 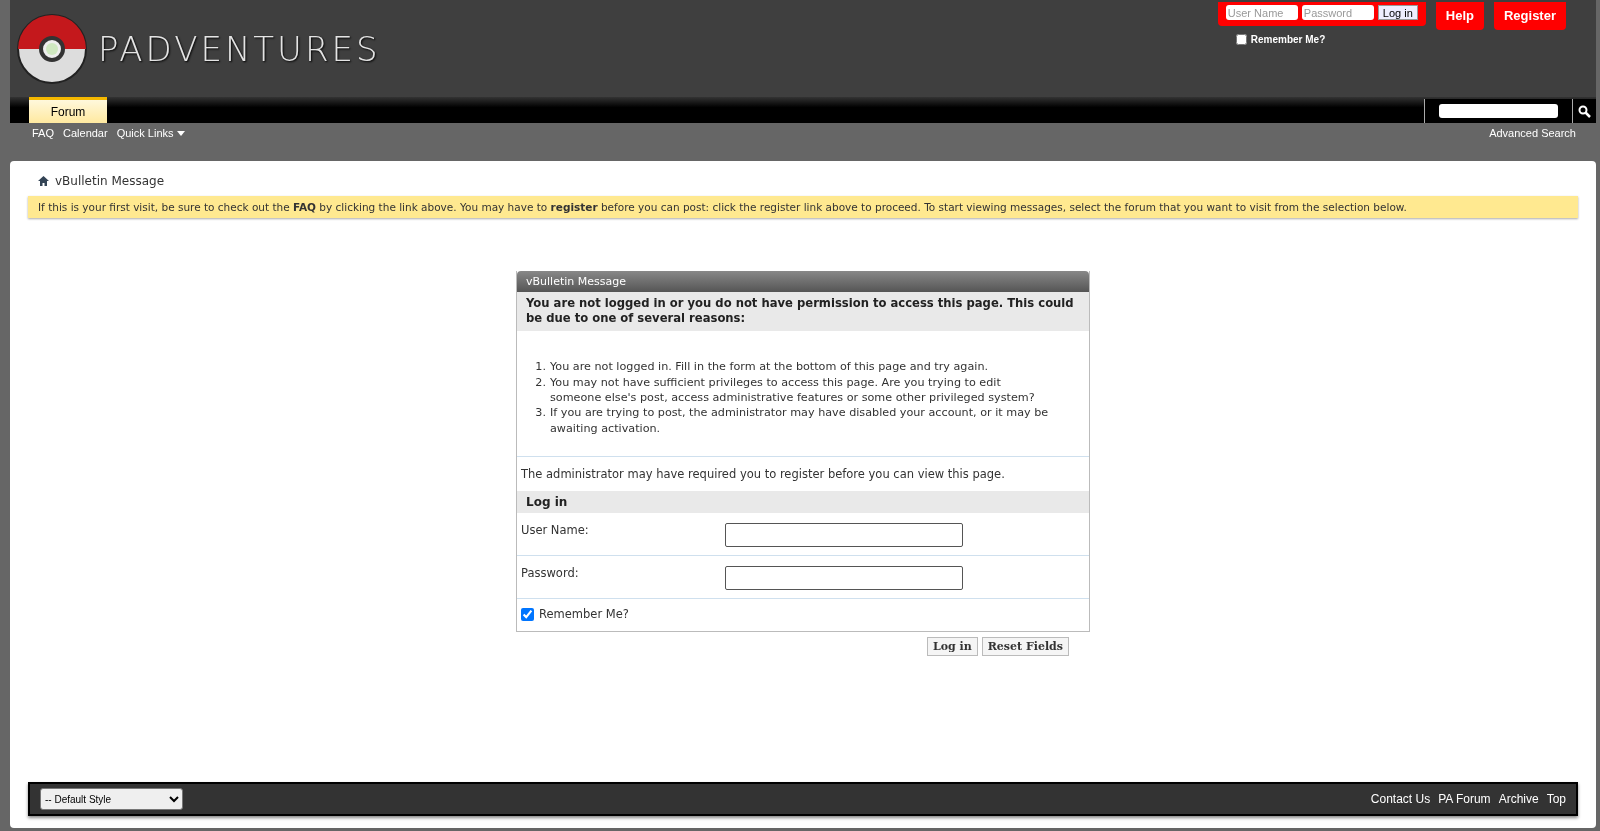 I want to click on search-field, so click(x=1498, y=111).